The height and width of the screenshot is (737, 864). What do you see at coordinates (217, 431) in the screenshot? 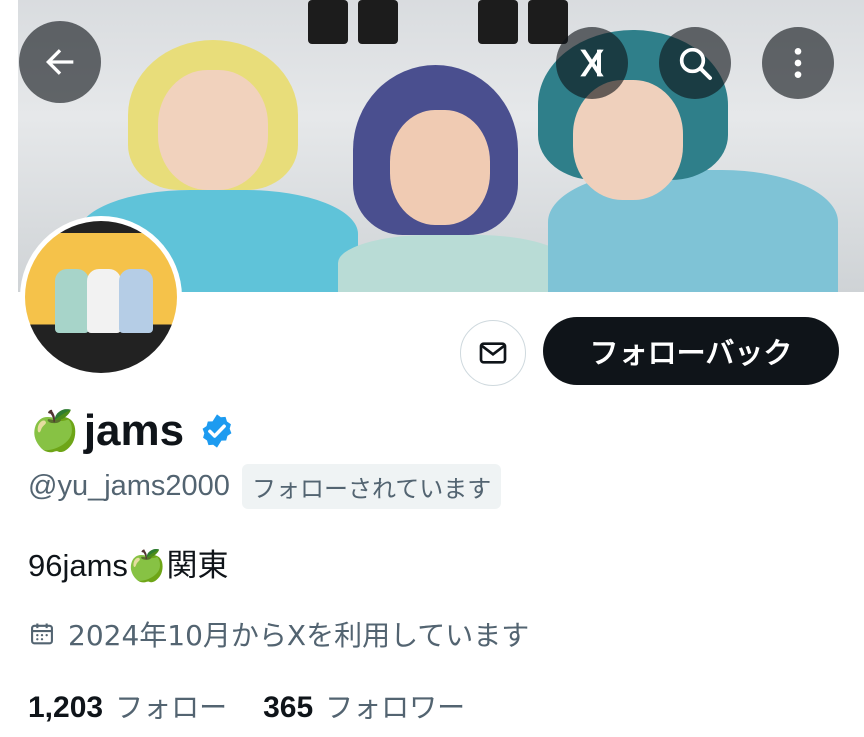
I see `verified-badge-icon` at bounding box center [217, 431].